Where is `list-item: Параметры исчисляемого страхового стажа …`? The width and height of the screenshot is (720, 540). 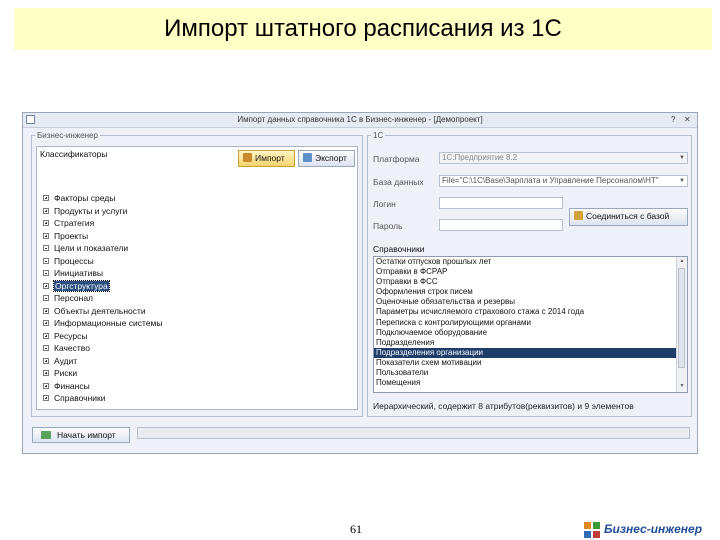
list-item: Параметры исчисляемого страхового стажа … is located at coordinates (530, 312).